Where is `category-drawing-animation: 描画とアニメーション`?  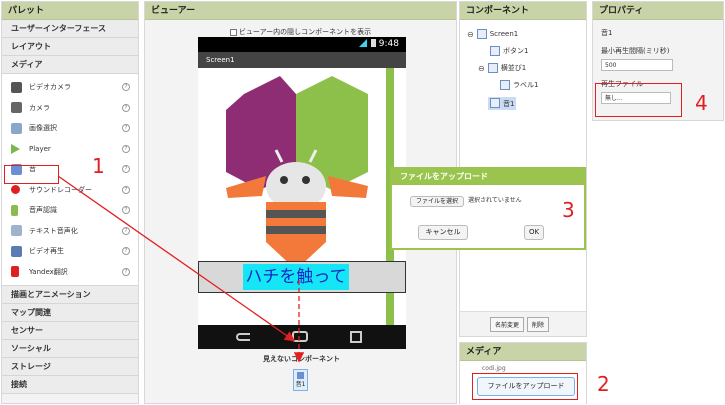 category-drawing-animation: 描画とアニメーション is located at coordinates (70, 295).